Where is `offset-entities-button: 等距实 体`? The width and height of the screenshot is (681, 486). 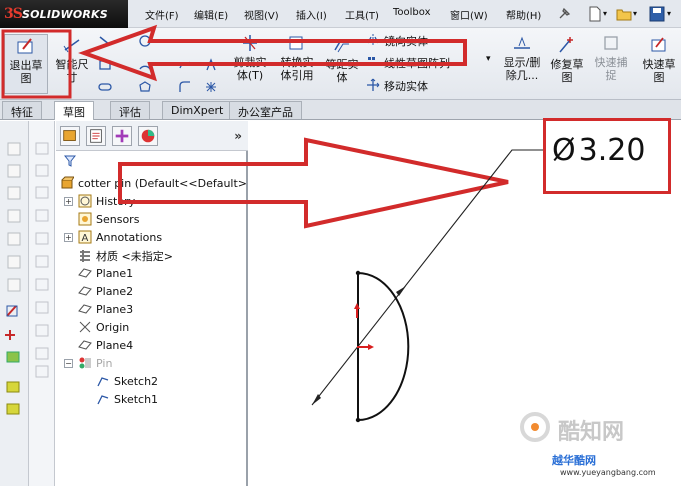
offset-entities-button: 等距实 体 is located at coordinates (342, 64).